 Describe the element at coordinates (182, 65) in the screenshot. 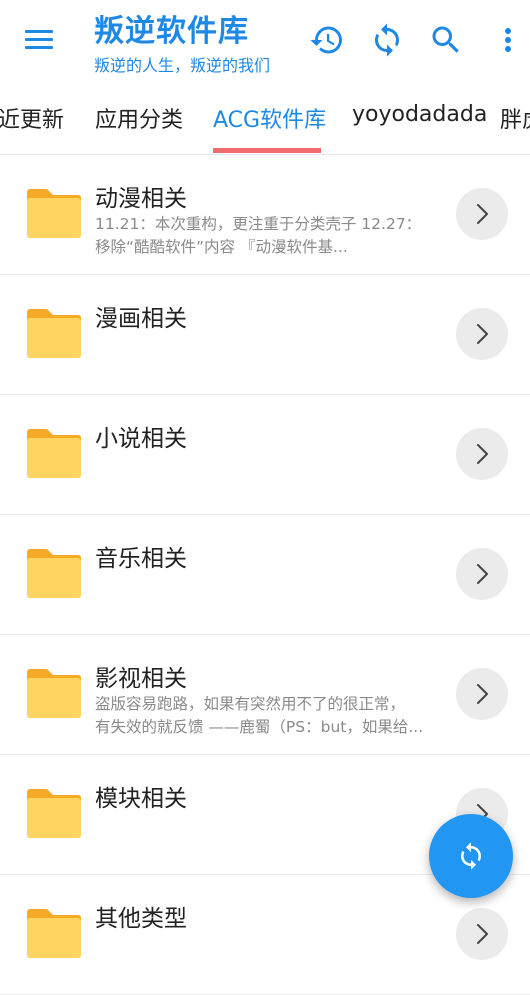

I see `app-subtitle: 叛逆的人生，叛逆的我们` at that location.